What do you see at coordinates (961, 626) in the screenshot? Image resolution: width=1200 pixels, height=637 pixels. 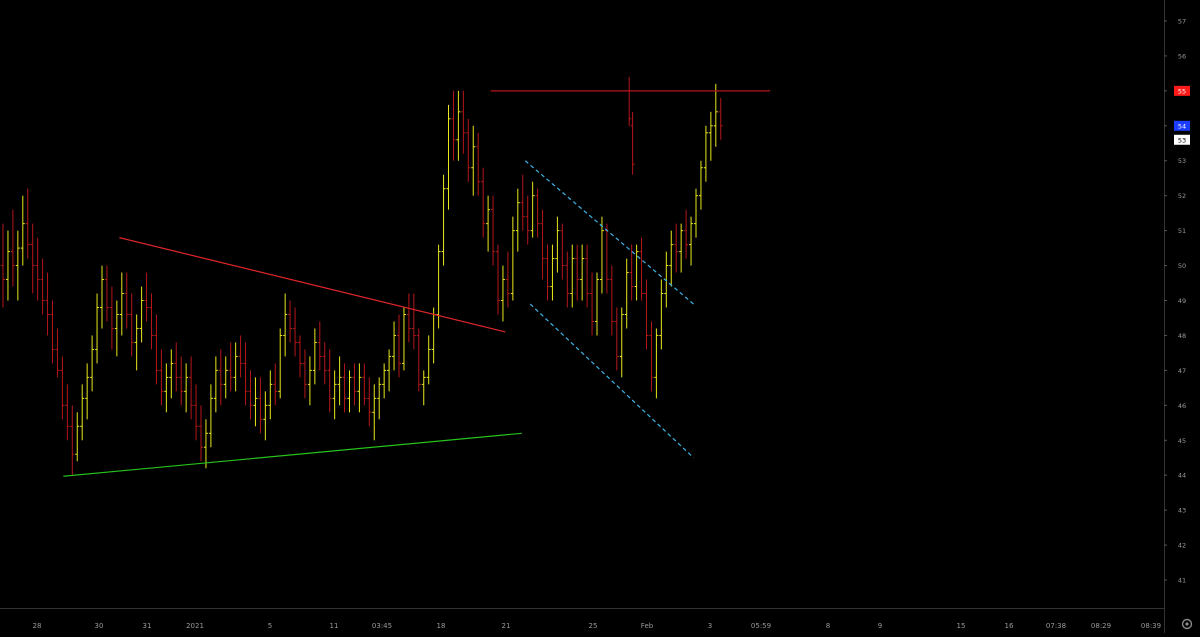 I see `time-axis-label: 15` at bounding box center [961, 626].